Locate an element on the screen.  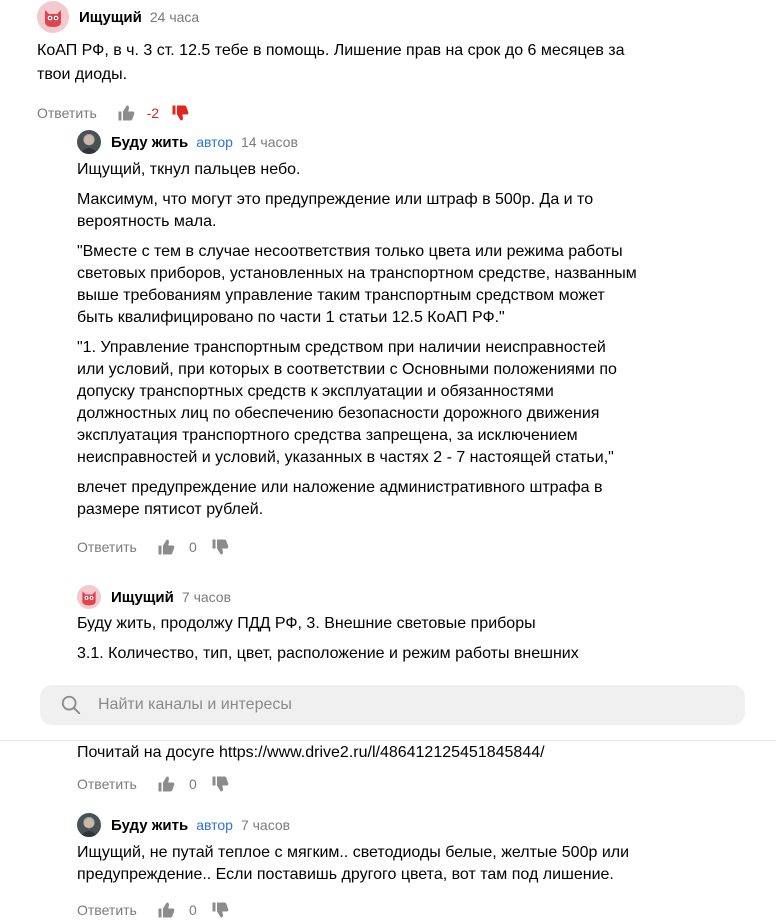
timestamp: 24 часа is located at coordinates (174, 17).